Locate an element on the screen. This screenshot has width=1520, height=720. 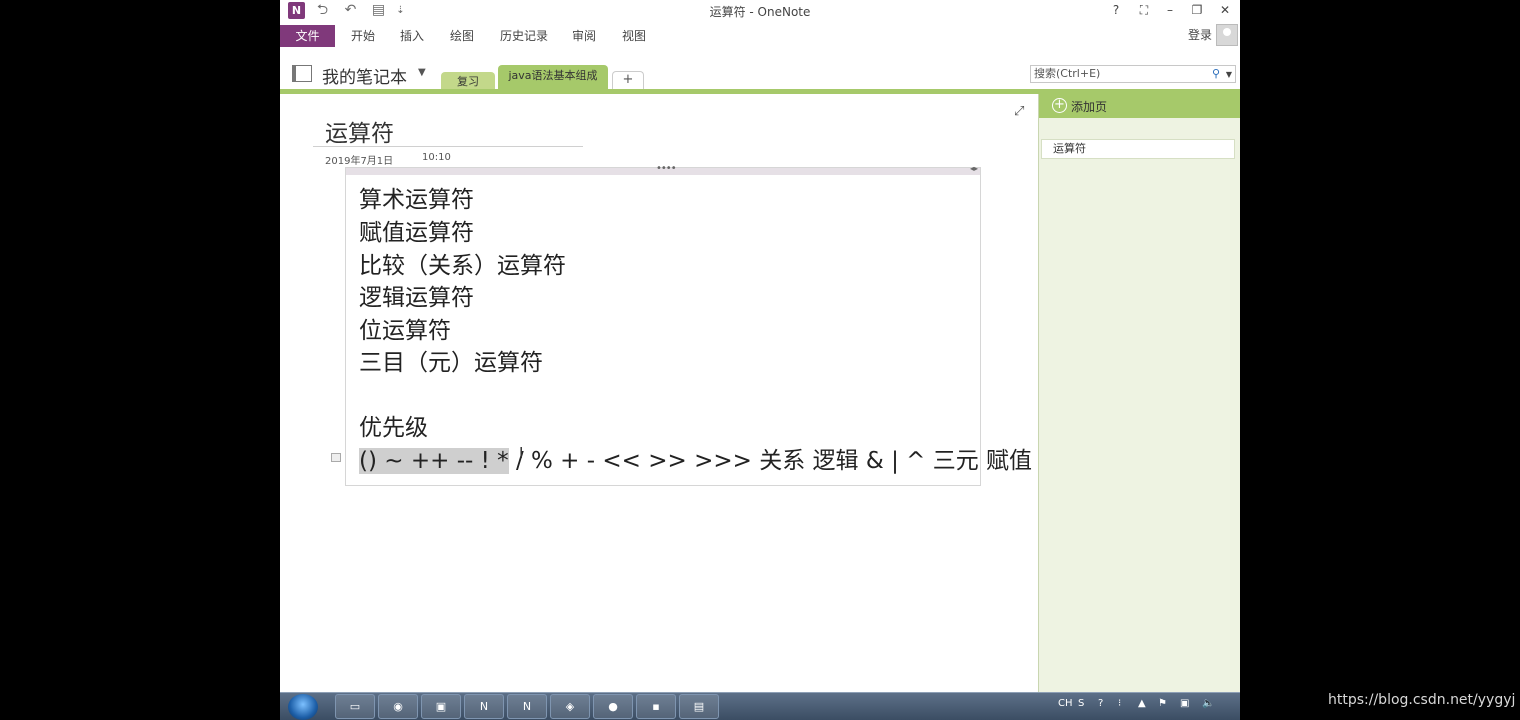
start-button-icon is located at coordinates (303, 707).